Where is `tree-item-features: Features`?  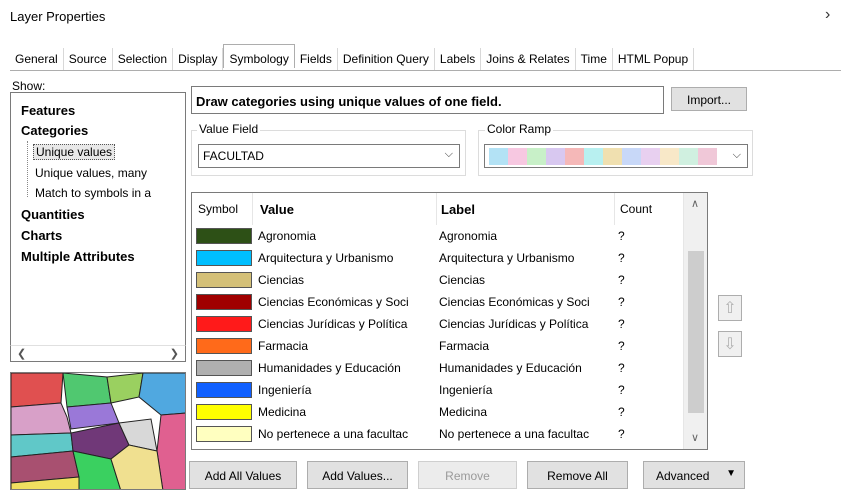
tree-item-features: Features is located at coordinates (48, 110).